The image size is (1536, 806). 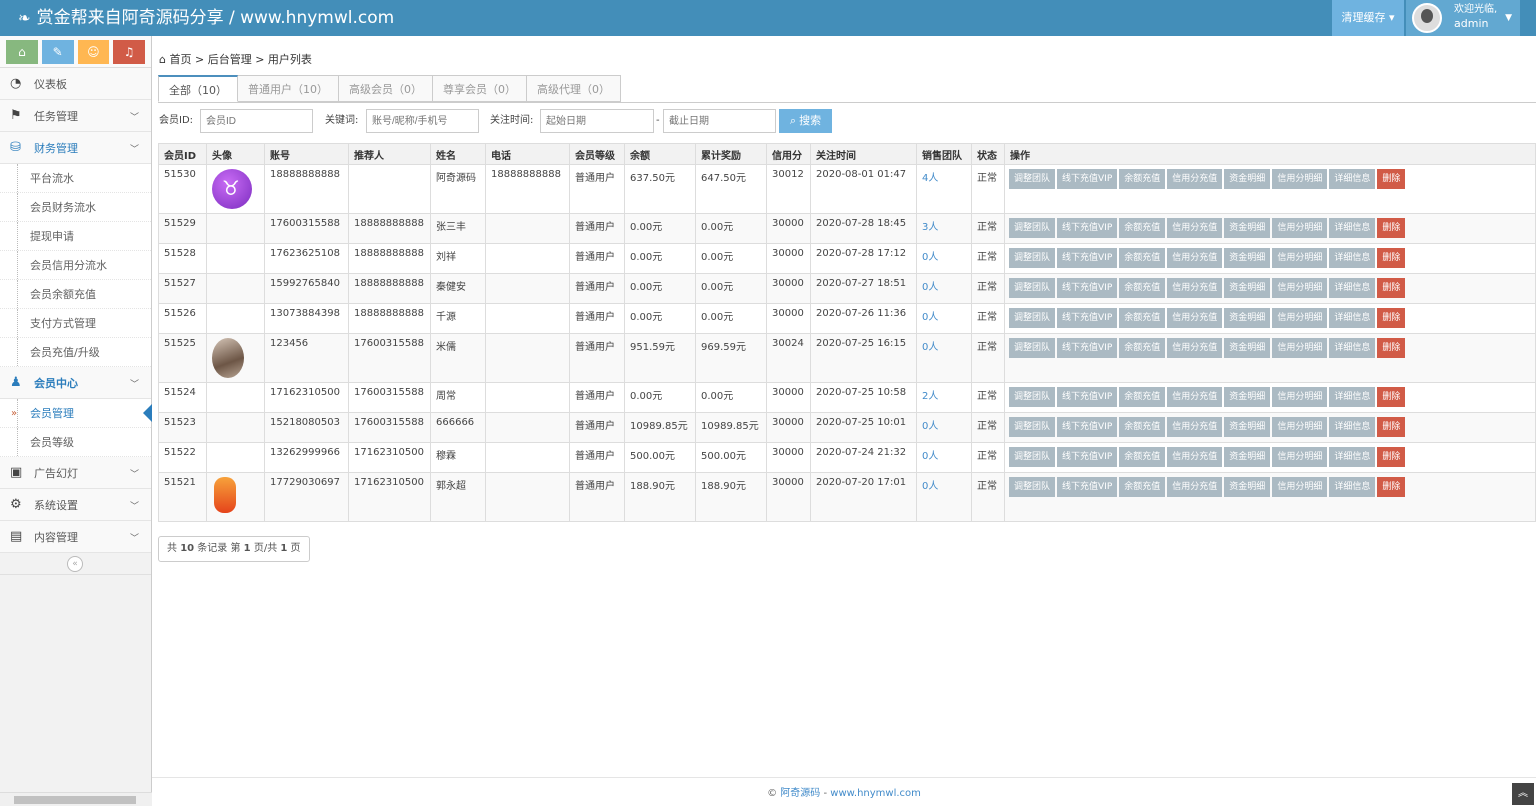 I want to click on sidebar-subitem-platform-flow: 平台流水, so click(x=75, y=178).